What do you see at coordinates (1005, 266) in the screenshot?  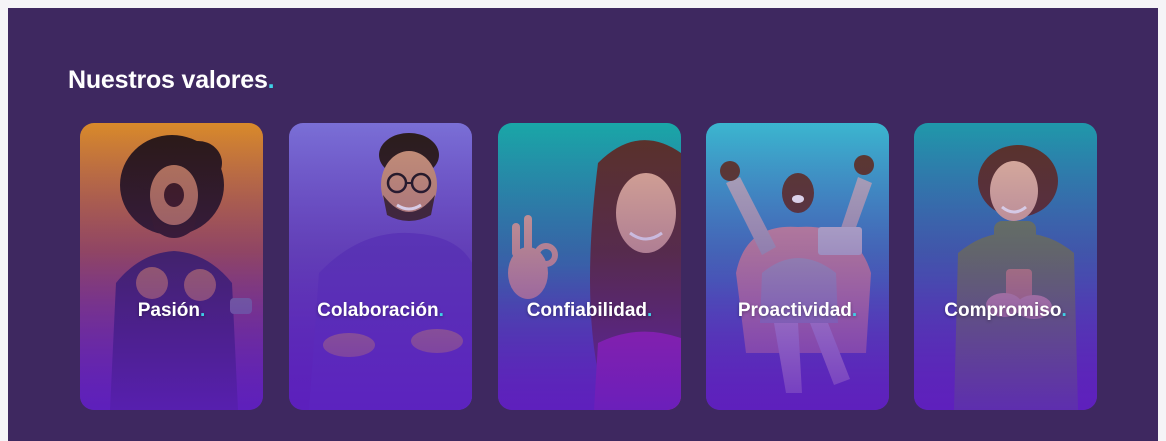 I see `value-card-compromiso: Compromiso.` at bounding box center [1005, 266].